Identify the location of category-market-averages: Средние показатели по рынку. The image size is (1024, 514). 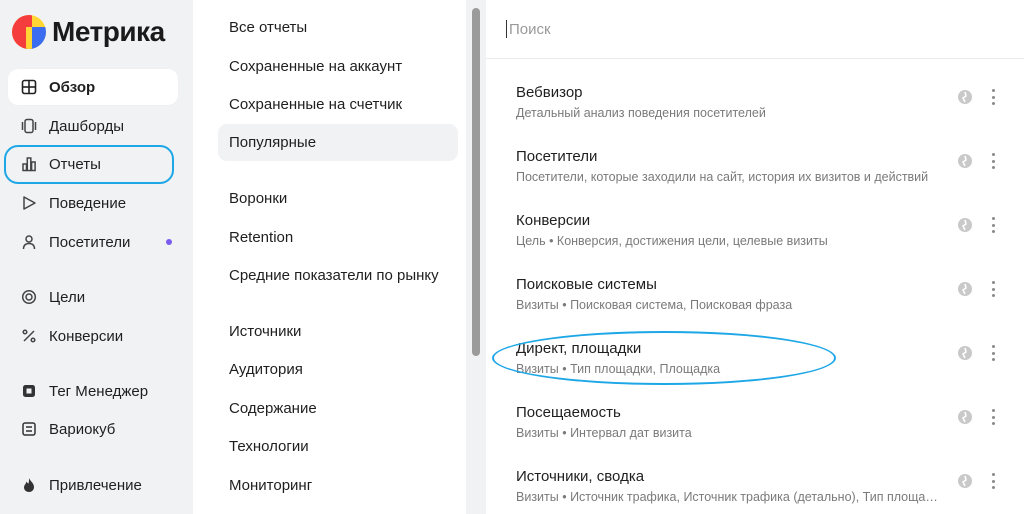
(338, 275).